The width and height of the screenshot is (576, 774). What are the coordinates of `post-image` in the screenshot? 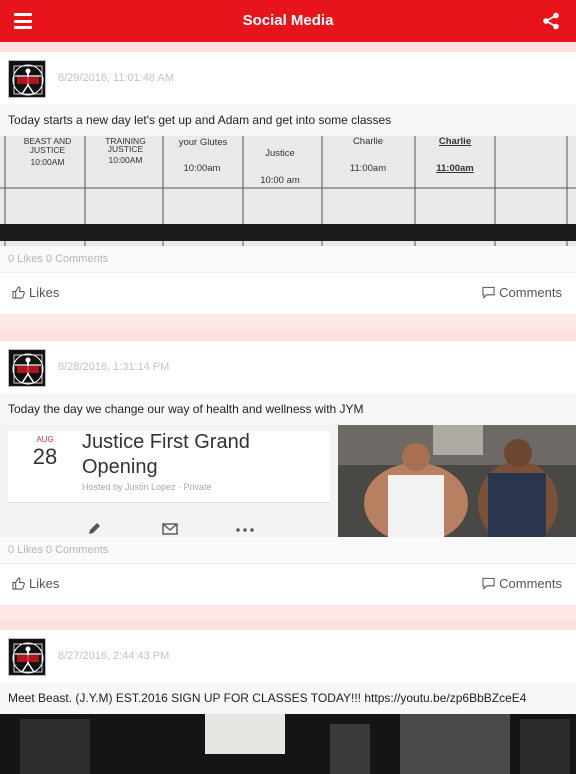 It's located at (288, 744).